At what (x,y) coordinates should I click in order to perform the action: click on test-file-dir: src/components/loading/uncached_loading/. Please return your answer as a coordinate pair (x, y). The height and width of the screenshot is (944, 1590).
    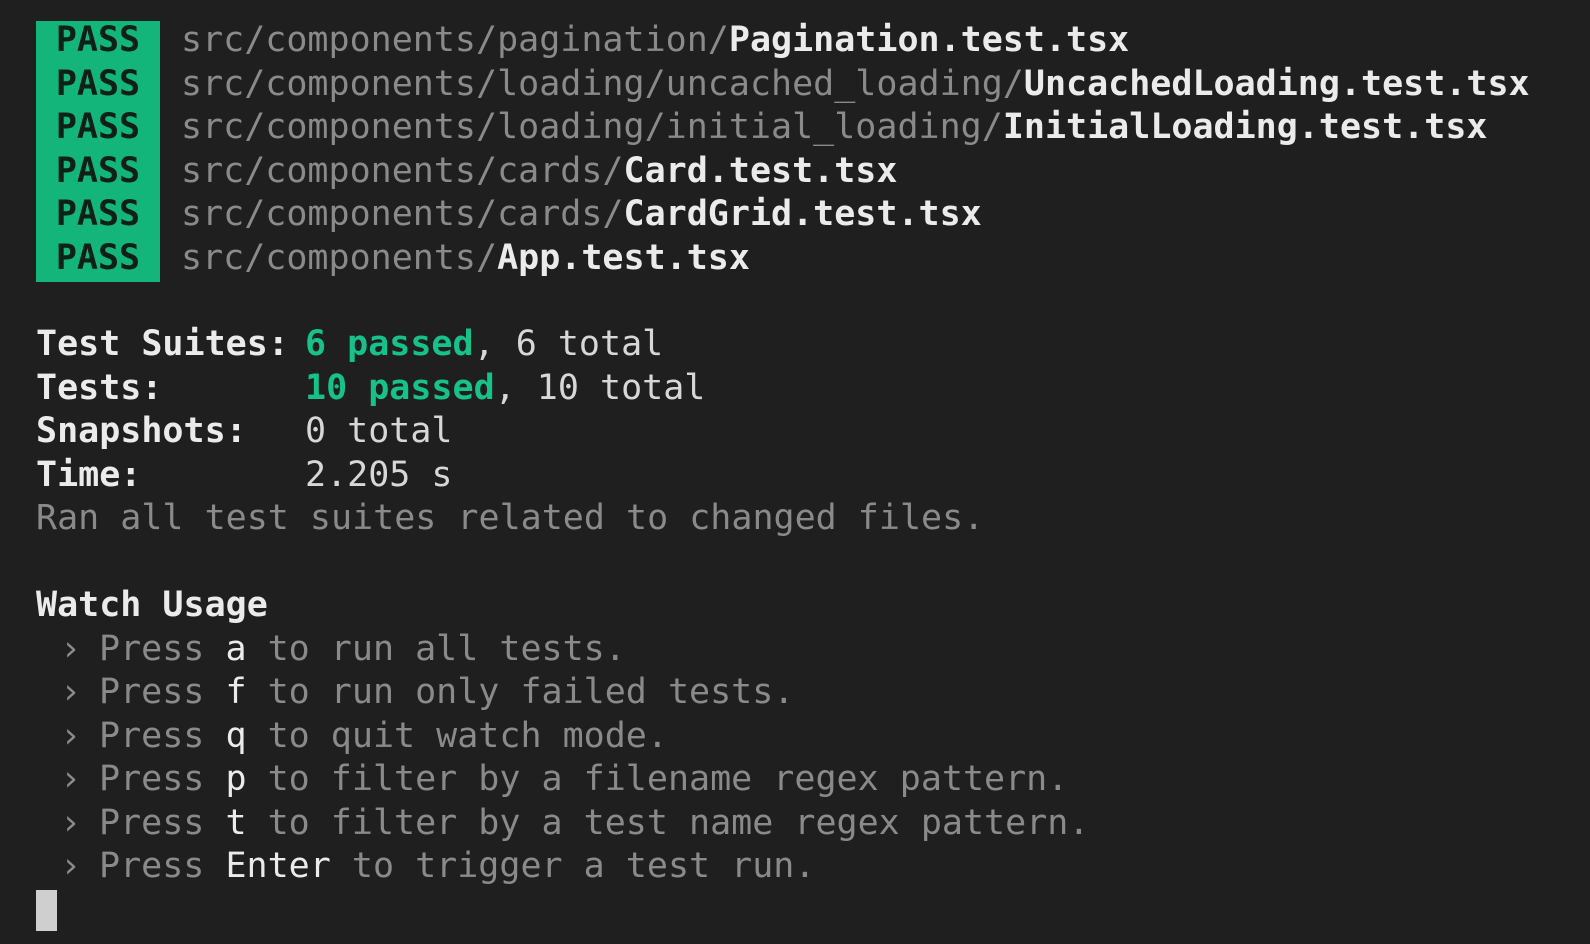
    Looking at the image, I should click on (602, 83).